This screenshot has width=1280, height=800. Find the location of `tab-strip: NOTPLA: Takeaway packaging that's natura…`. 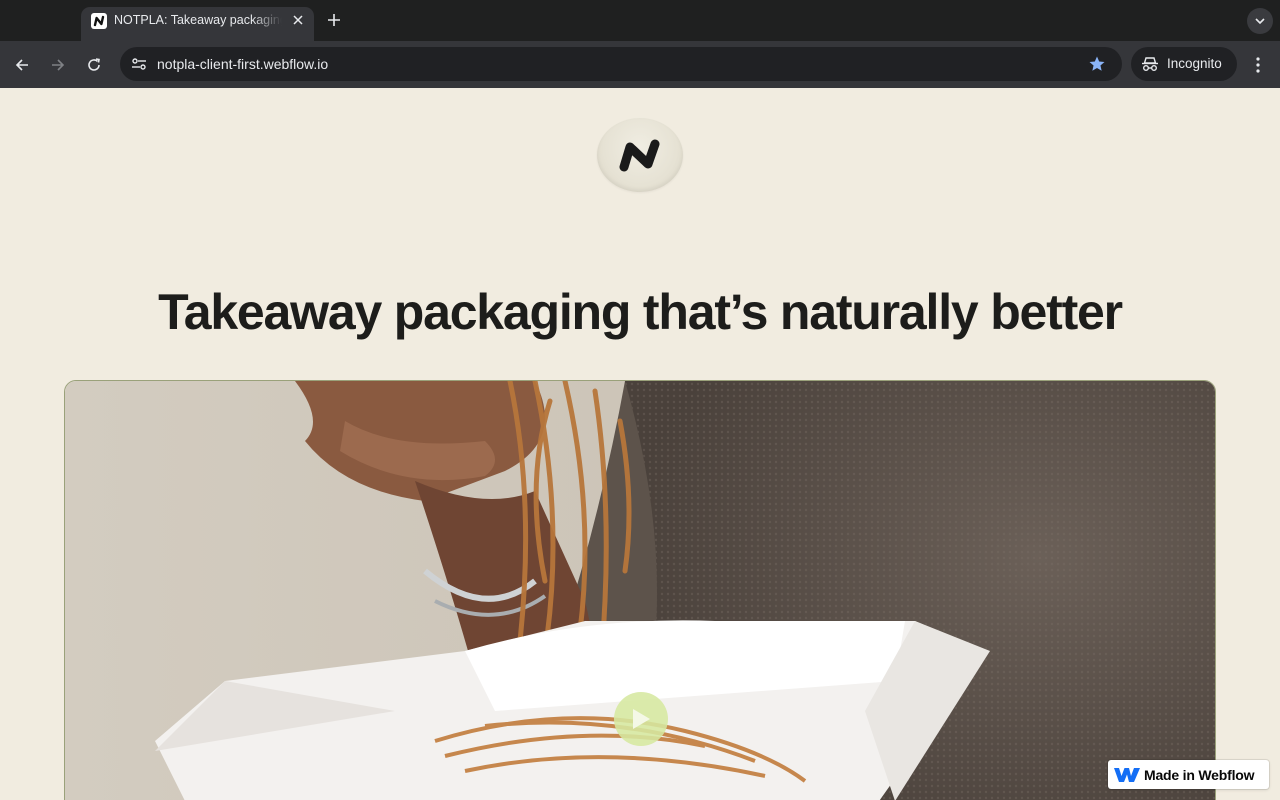

tab-strip: NOTPLA: Takeaway packaging that's natura… is located at coordinates (640, 20).